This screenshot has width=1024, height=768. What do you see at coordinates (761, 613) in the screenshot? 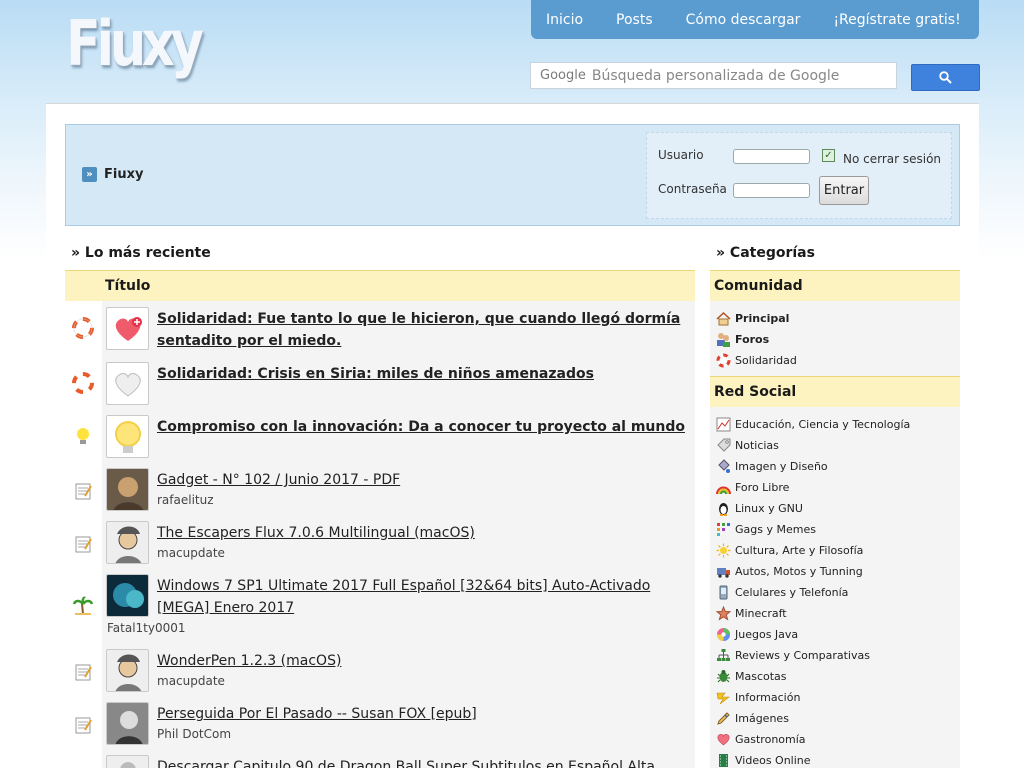
I see `category-label: Minecraft` at bounding box center [761, 613].